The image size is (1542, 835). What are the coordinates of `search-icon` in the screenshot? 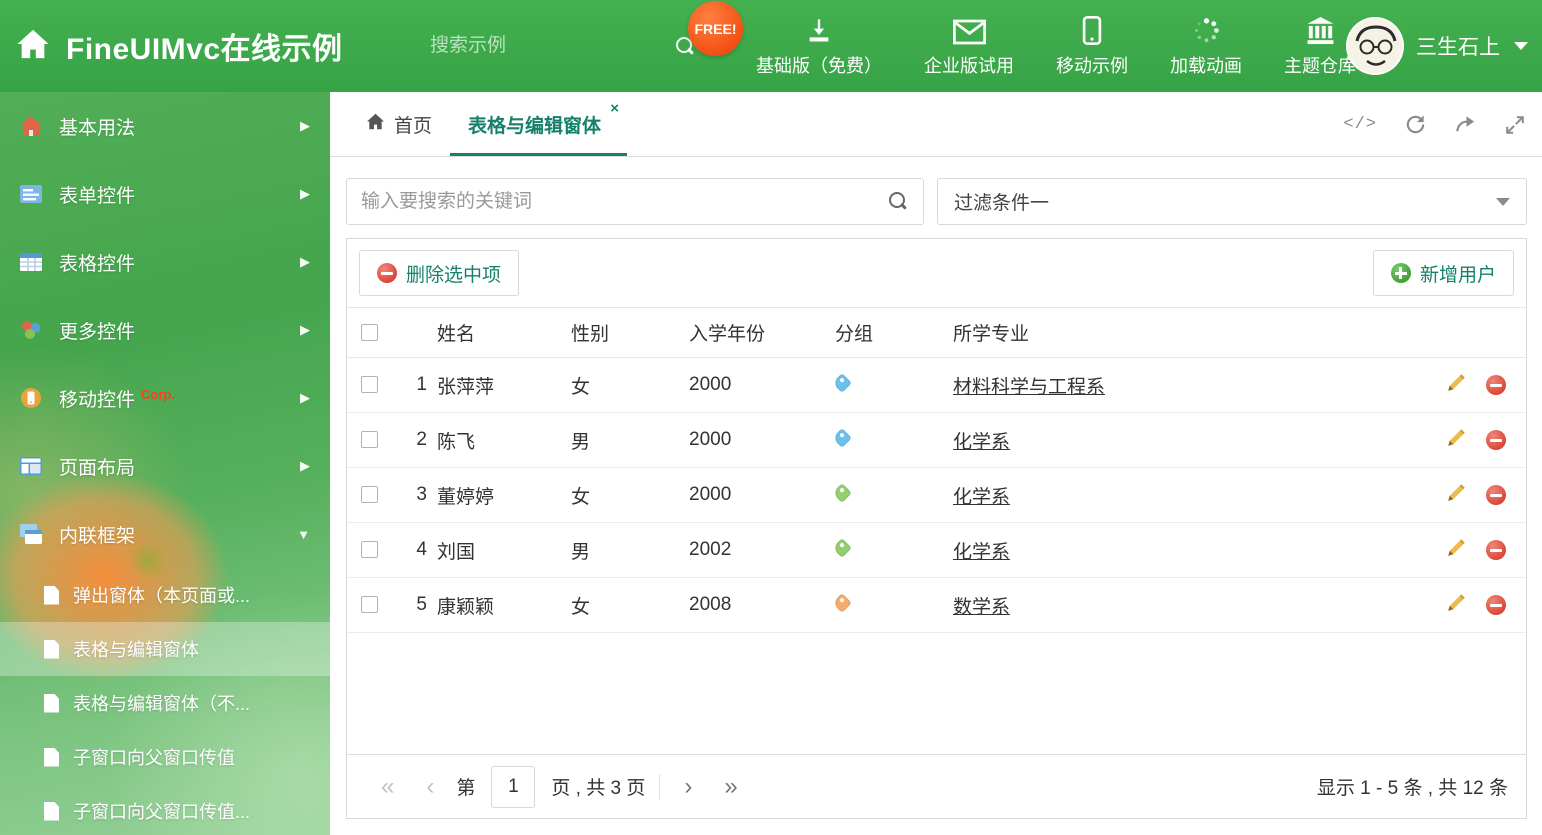 It's located at (898, 201).